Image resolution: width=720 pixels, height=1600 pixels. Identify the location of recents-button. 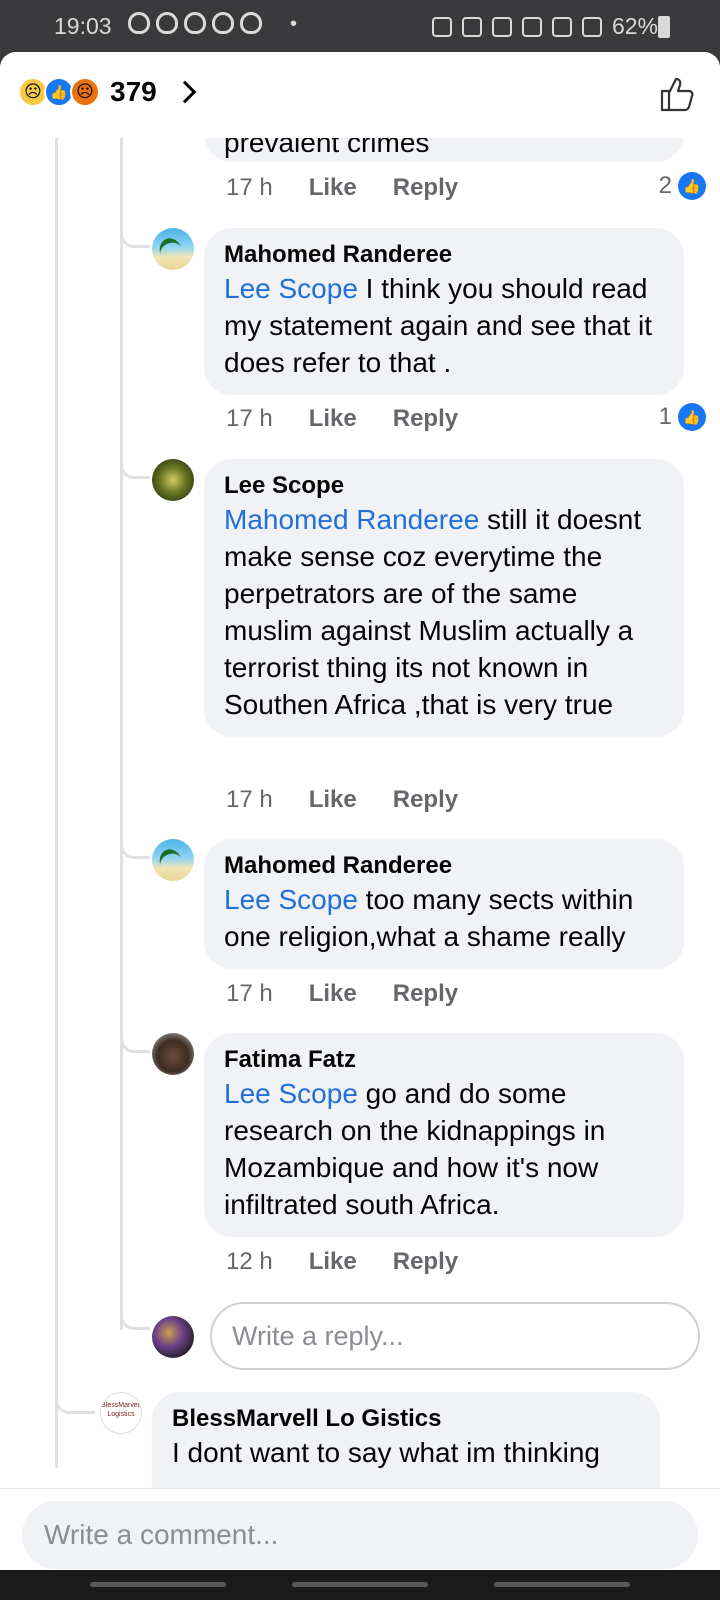
(158, 1584).